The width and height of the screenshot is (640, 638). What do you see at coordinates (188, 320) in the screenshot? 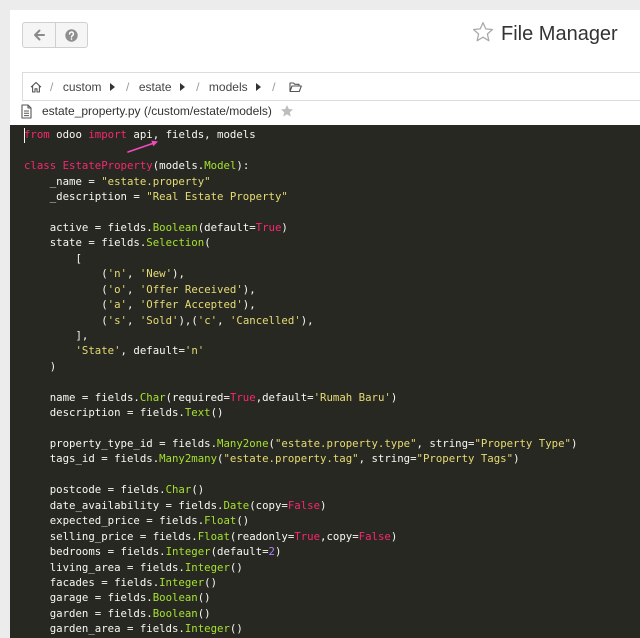
I see `code-token: ),(` at bounding box center [188, 320].